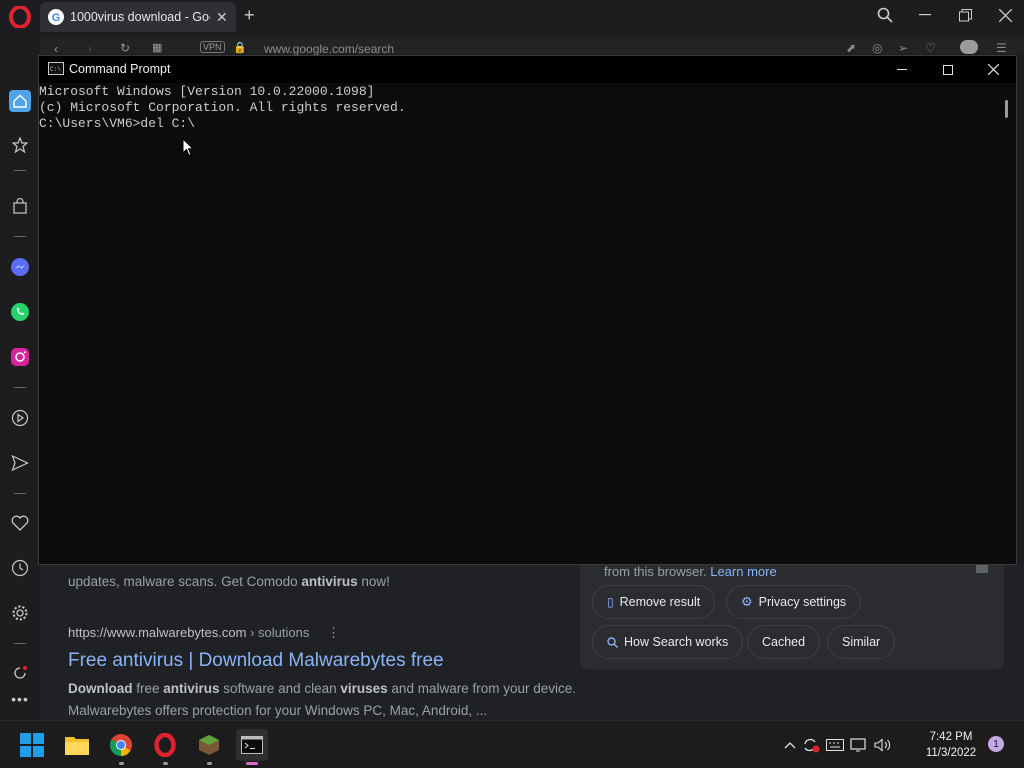 This screenshot has width=1024, height=768. I want to click on network-icon, so click(859, 745).